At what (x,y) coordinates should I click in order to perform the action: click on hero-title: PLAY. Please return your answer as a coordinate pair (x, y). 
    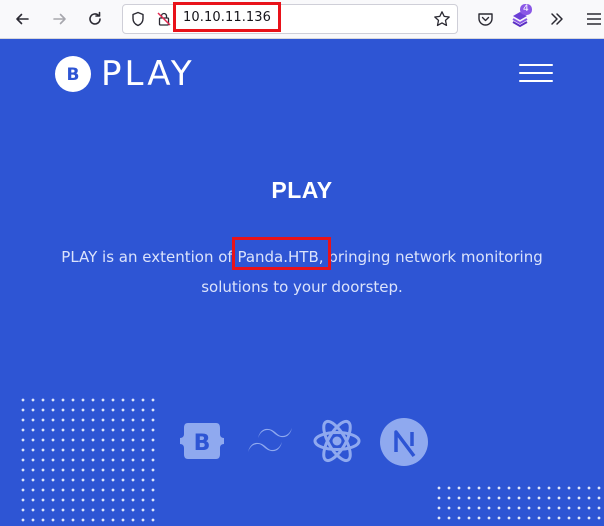
    Looking at the image, I should click on (302, 190).